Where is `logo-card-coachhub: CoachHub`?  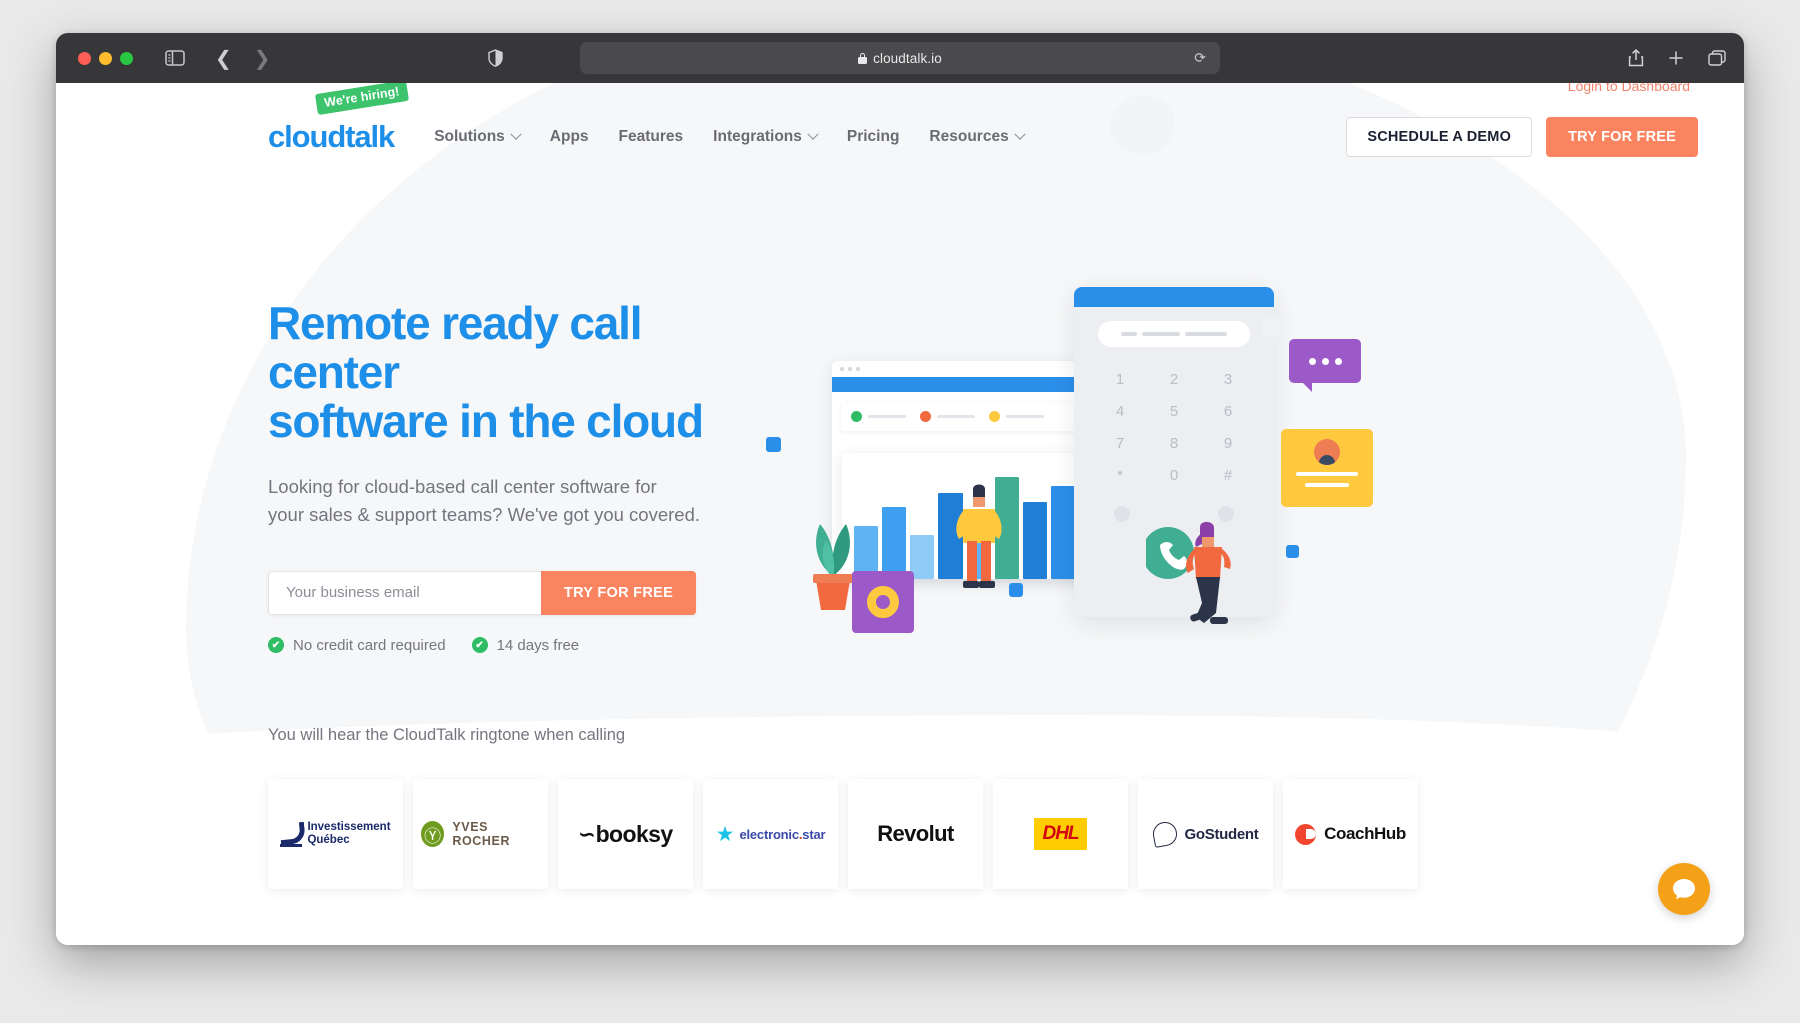
logo-card-coachhub: CoachHub is located at coordinates (1350, 834).